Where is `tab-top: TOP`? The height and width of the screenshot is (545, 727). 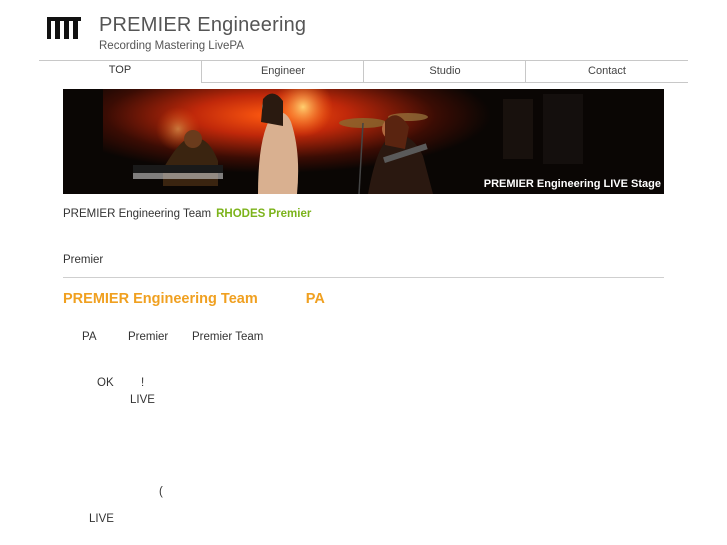 tab-top: TOP is located at coordinates (120, 72).